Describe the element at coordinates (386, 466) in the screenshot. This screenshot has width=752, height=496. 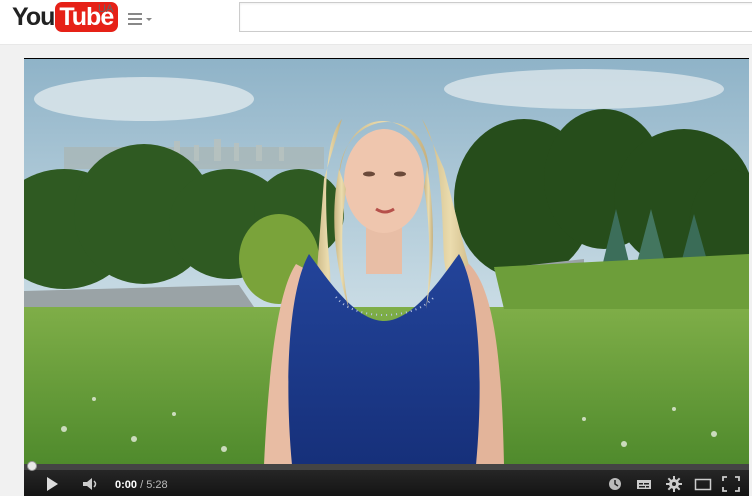
I see `progress-bar` at that location.